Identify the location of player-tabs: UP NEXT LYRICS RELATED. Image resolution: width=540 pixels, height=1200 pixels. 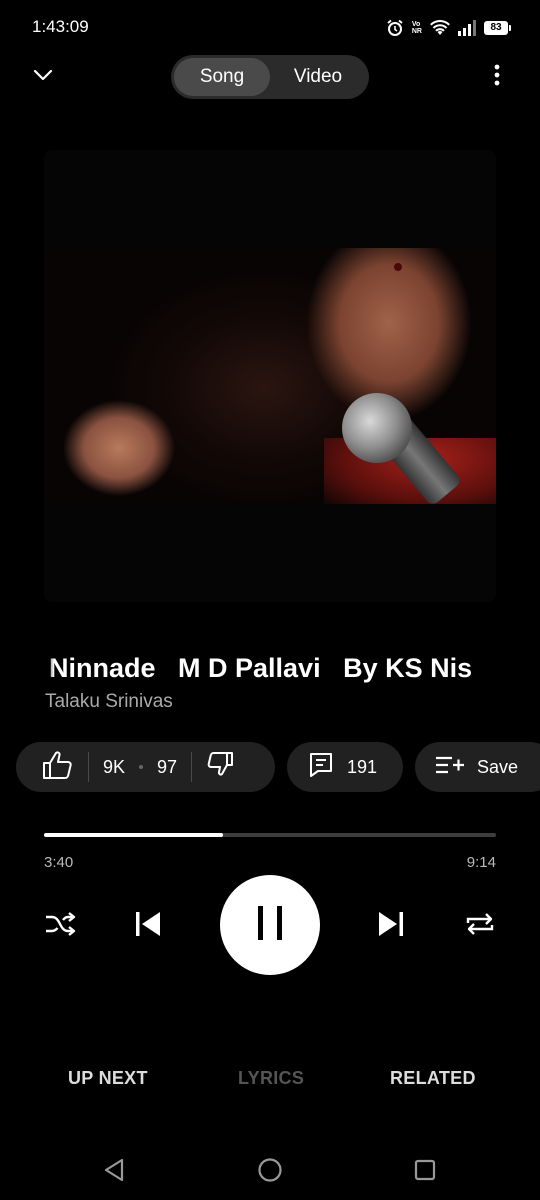
(270, 1083).